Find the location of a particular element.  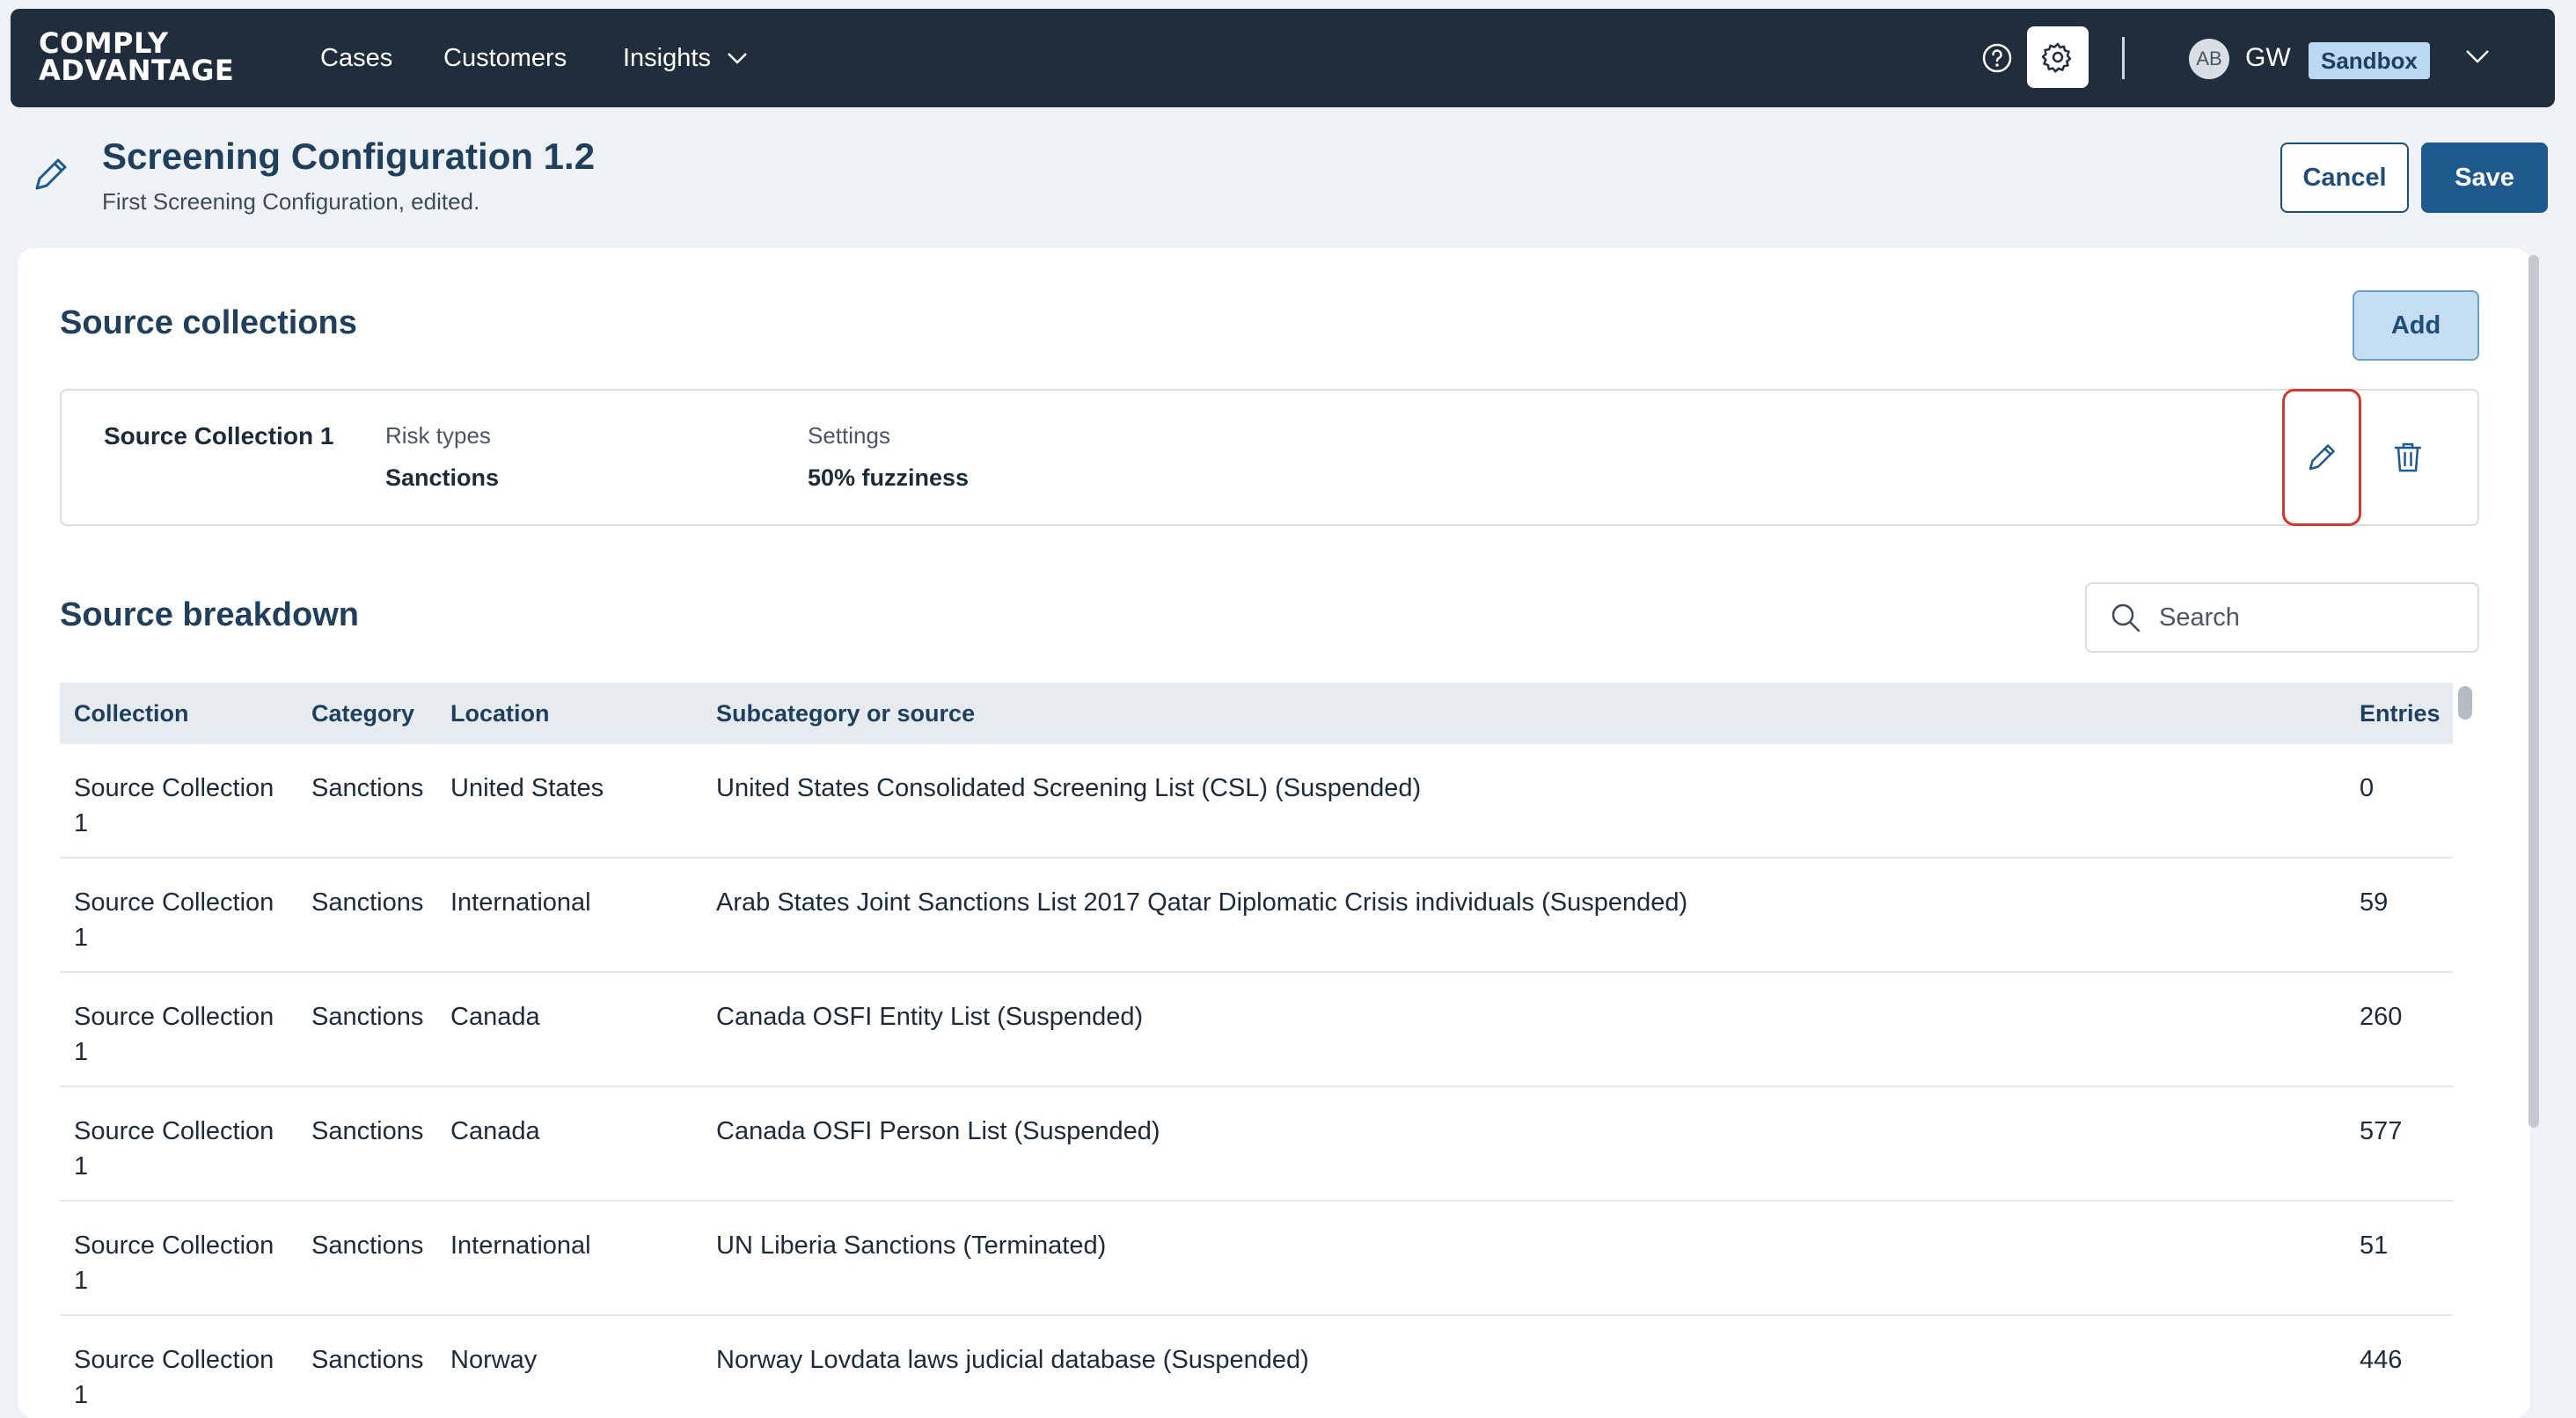

source-collections-title: Source collections is located at coordinates (208, 322).